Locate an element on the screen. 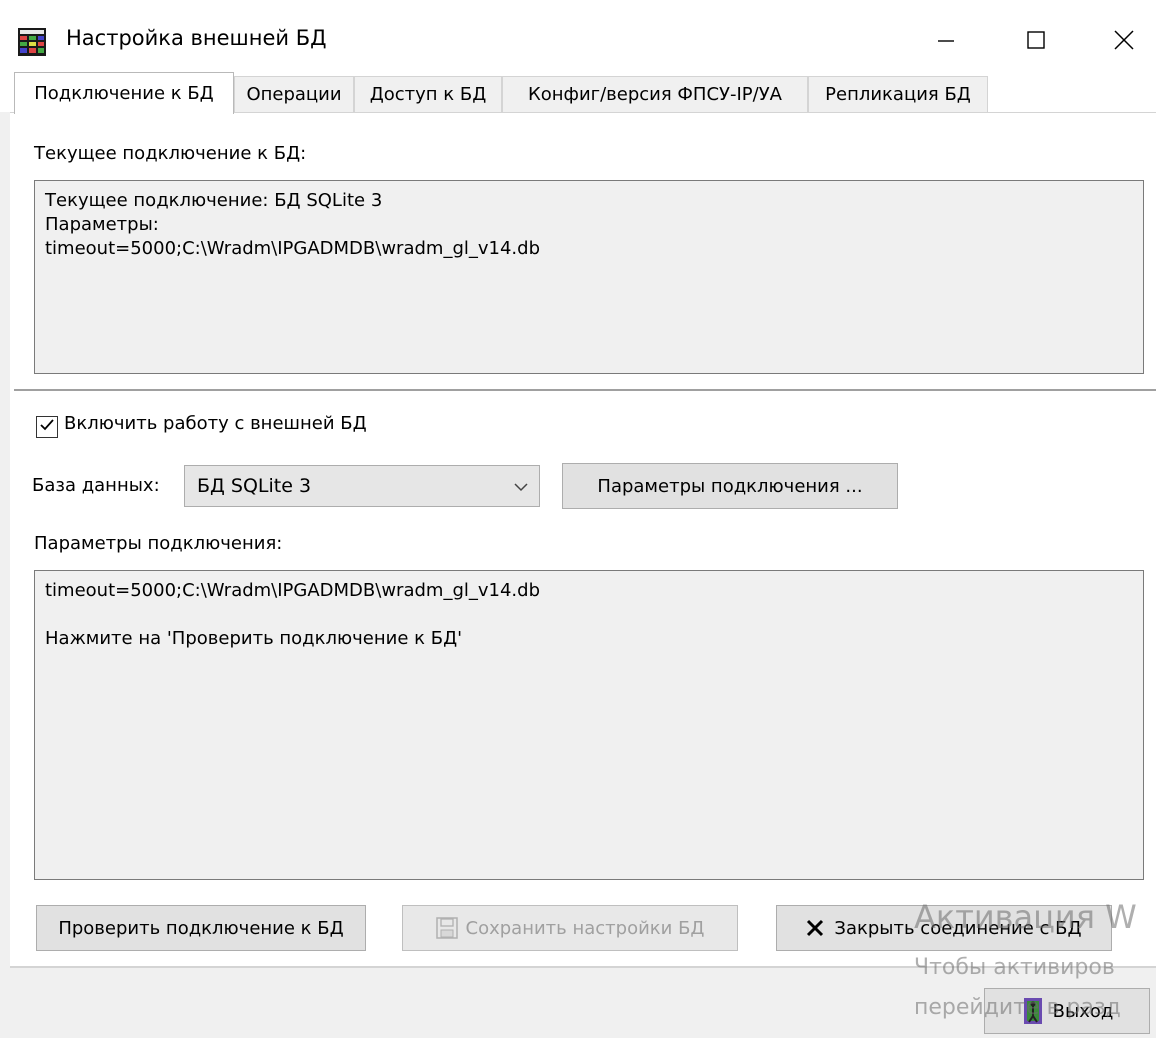 This screenshot has height=1038, width=1156. close-icon is located at coordinates (1124, 42).